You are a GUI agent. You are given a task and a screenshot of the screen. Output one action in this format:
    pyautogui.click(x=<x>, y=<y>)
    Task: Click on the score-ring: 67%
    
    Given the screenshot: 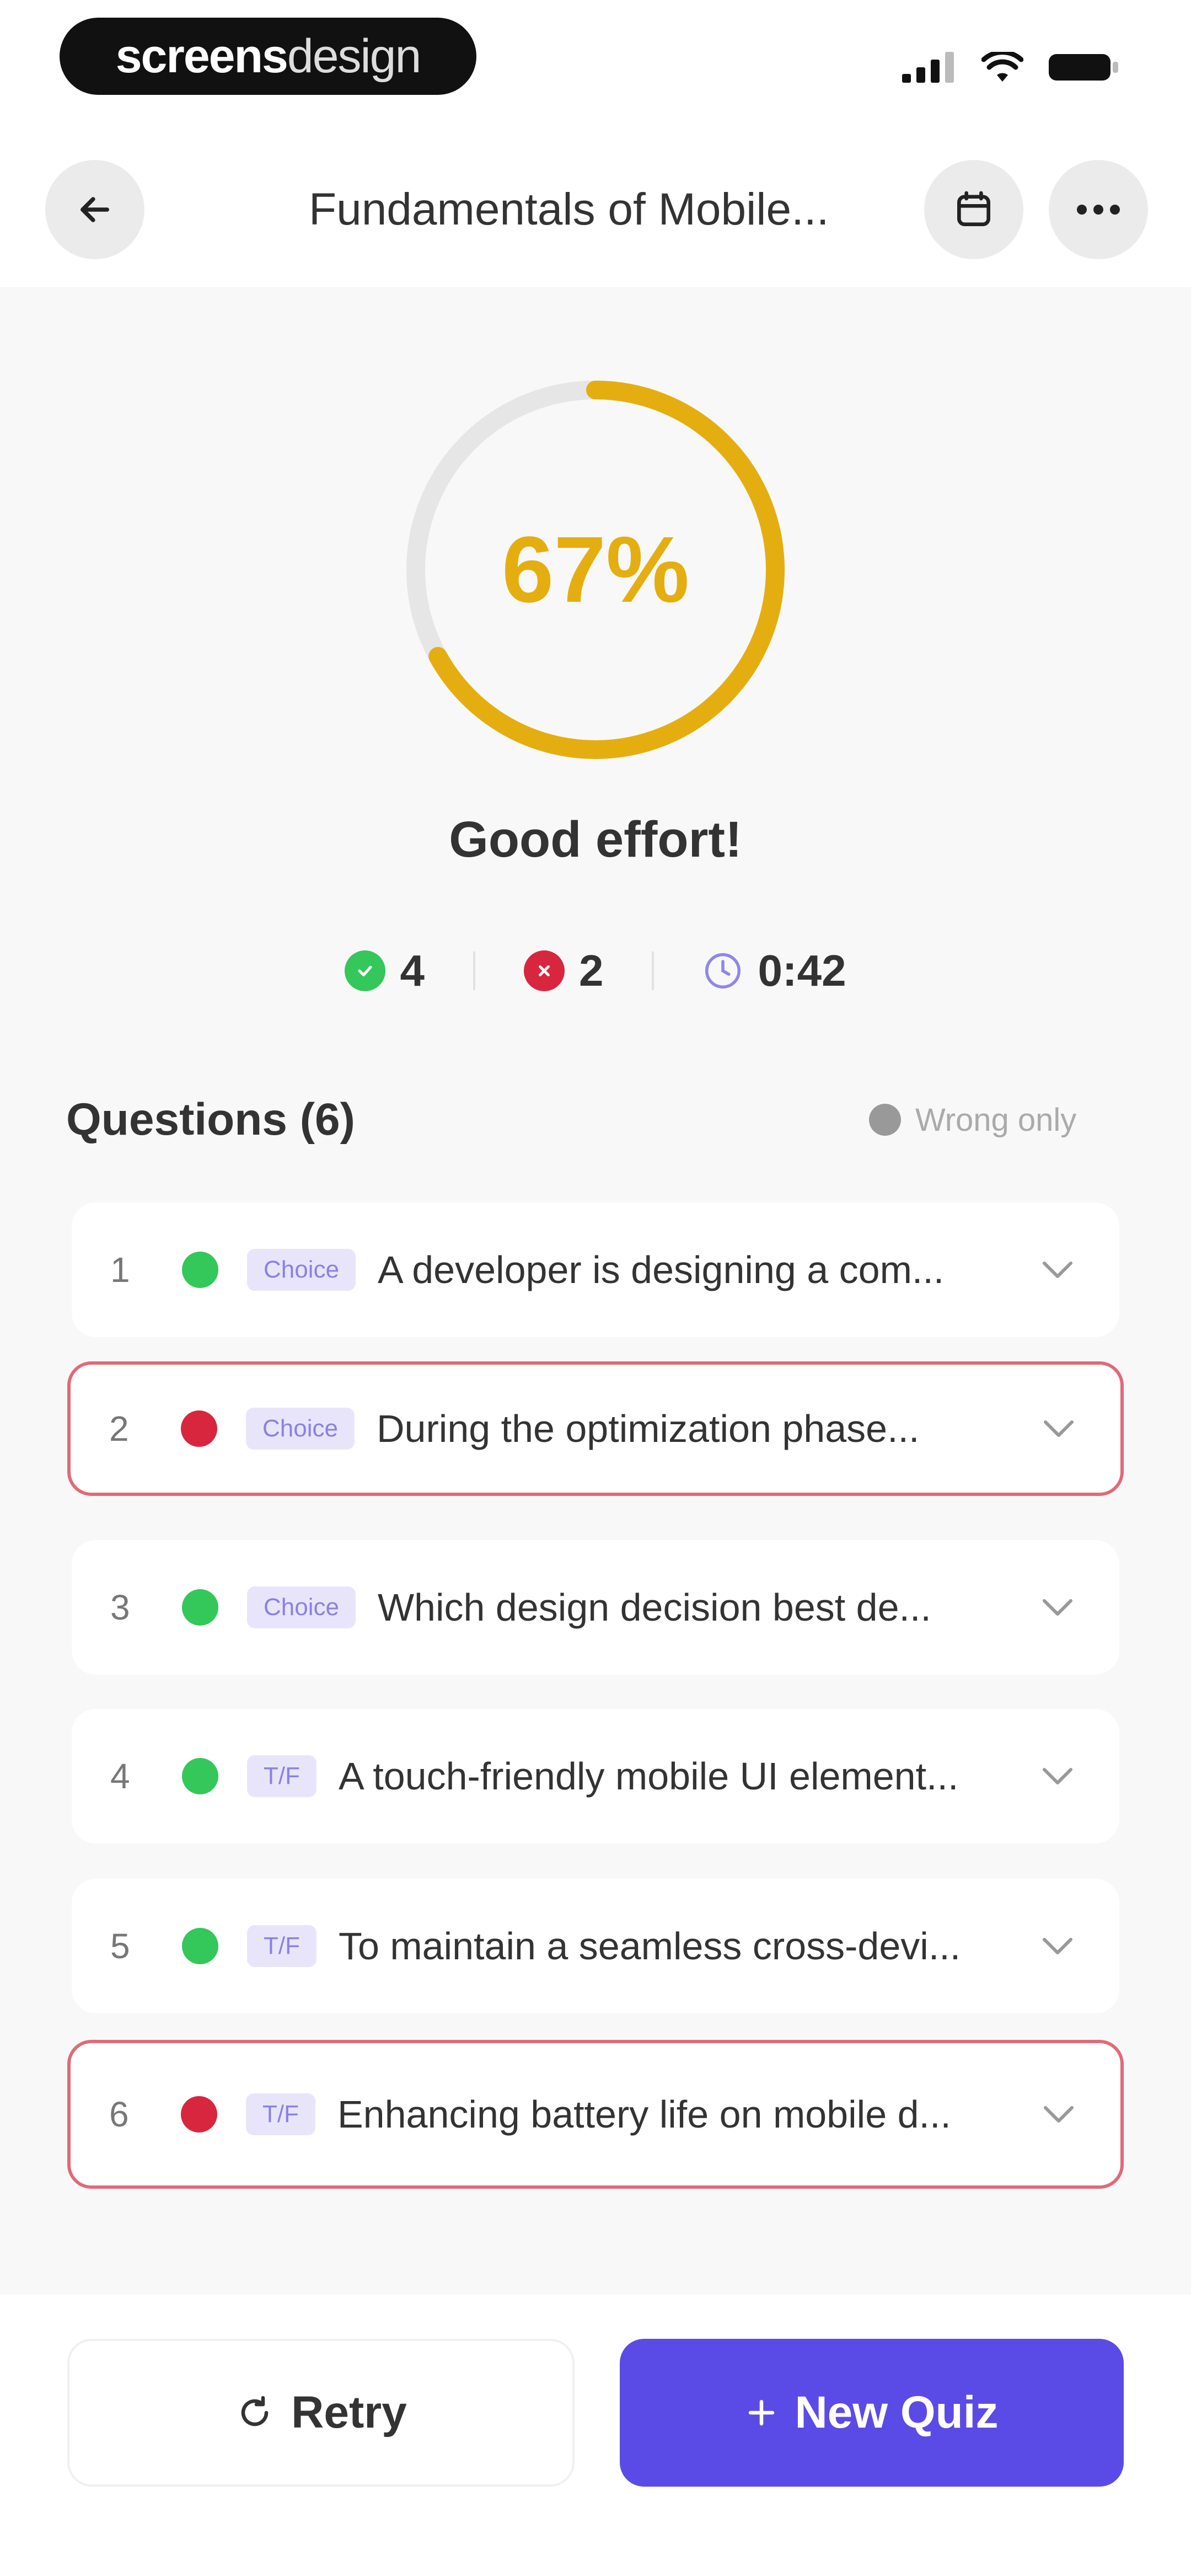 What is the action you would take?
    pyautogui.click(x=595, y=570)
    